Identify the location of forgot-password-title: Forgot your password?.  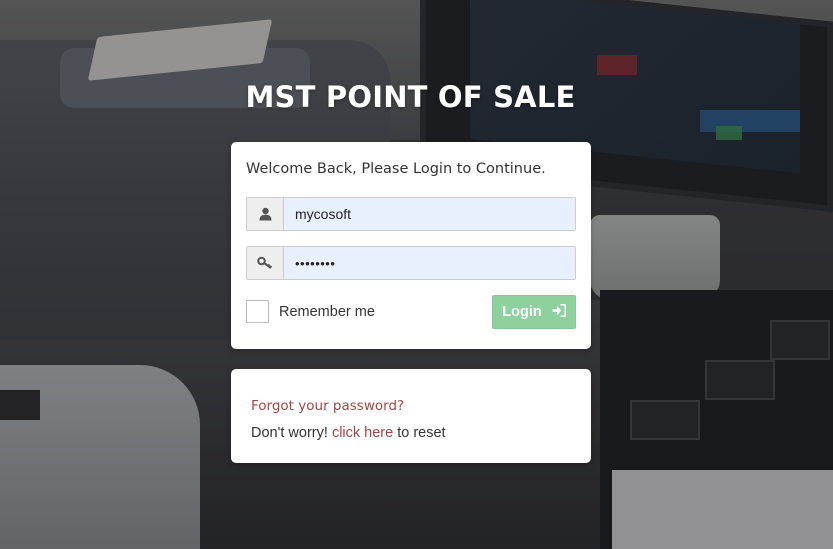
(328, 406).